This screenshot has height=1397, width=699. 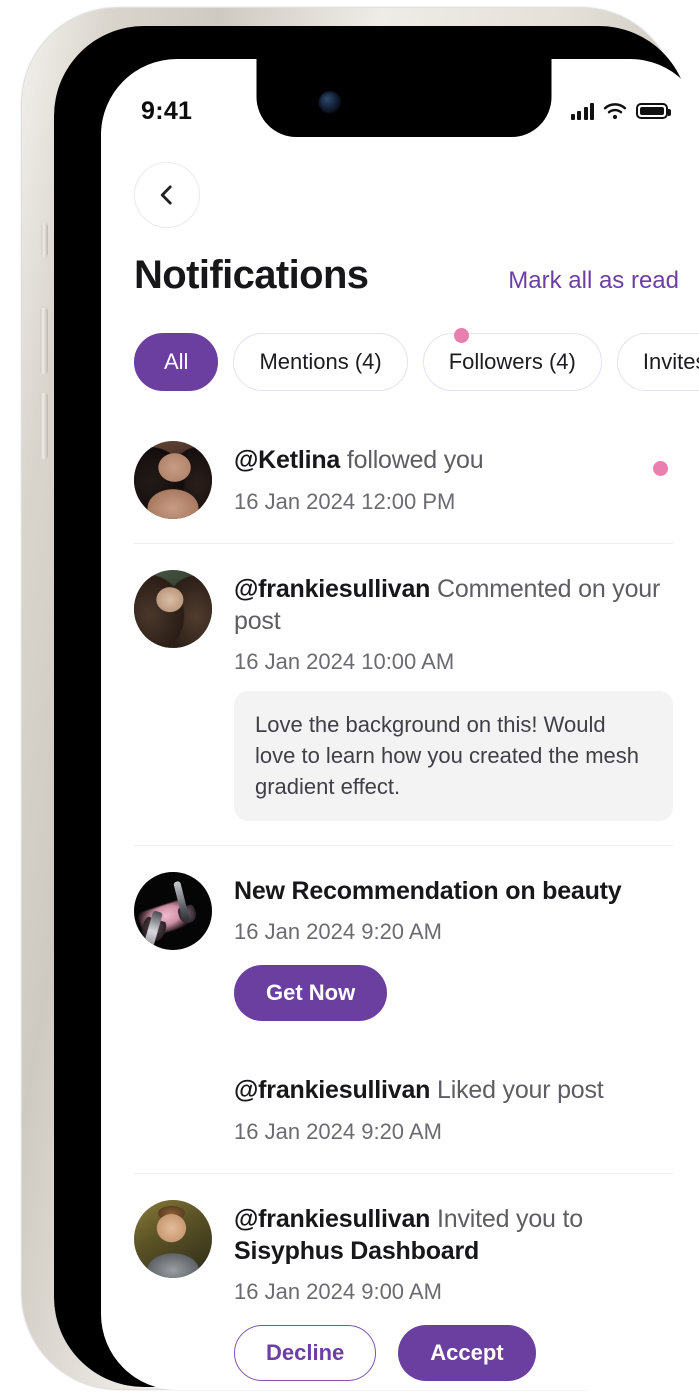 I want to click on status-bar-clock: 9:41, so click(x=167, y=110).